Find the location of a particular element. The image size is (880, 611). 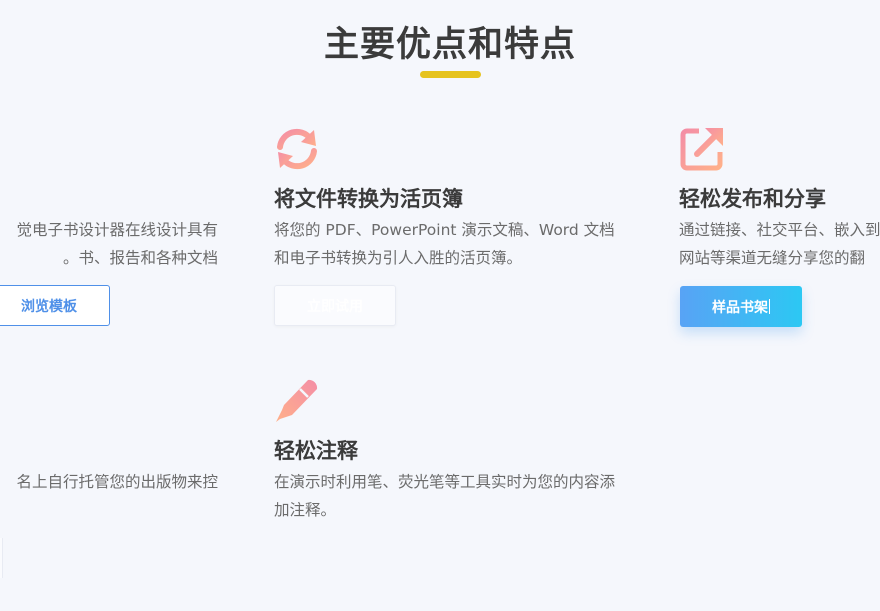

card-description: 名上自行托管您的出版物来控 is located at coordinates (117, 482).